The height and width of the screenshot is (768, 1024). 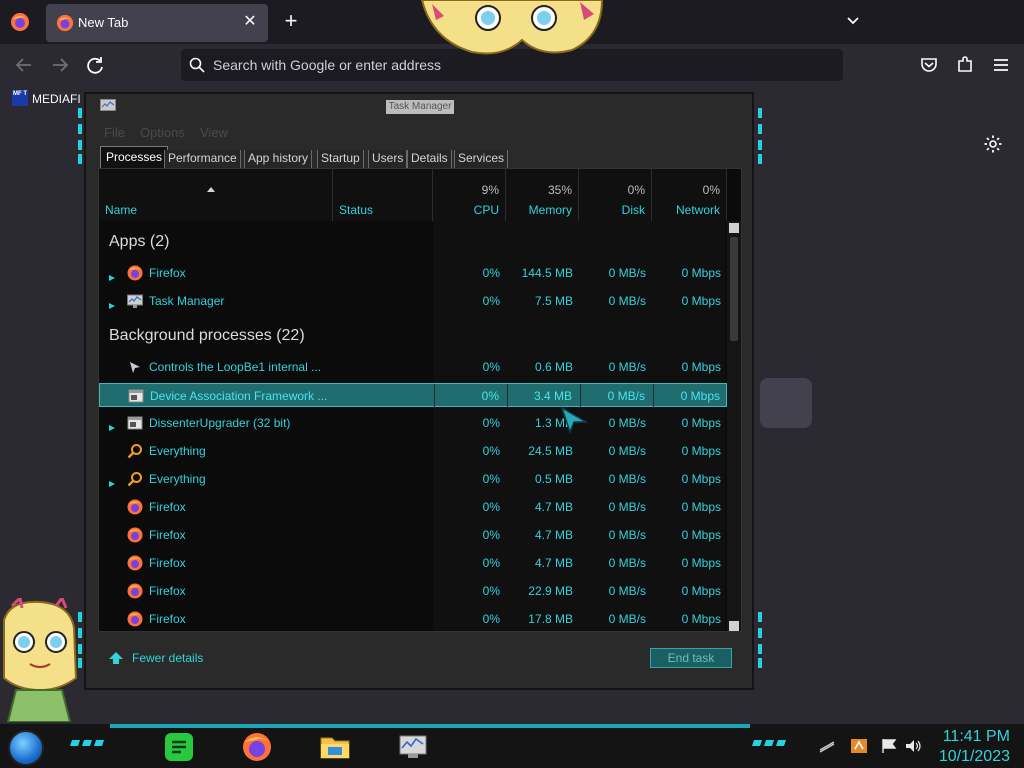 I want to click on vertical-scrollbar, so click(x=734, y=426).